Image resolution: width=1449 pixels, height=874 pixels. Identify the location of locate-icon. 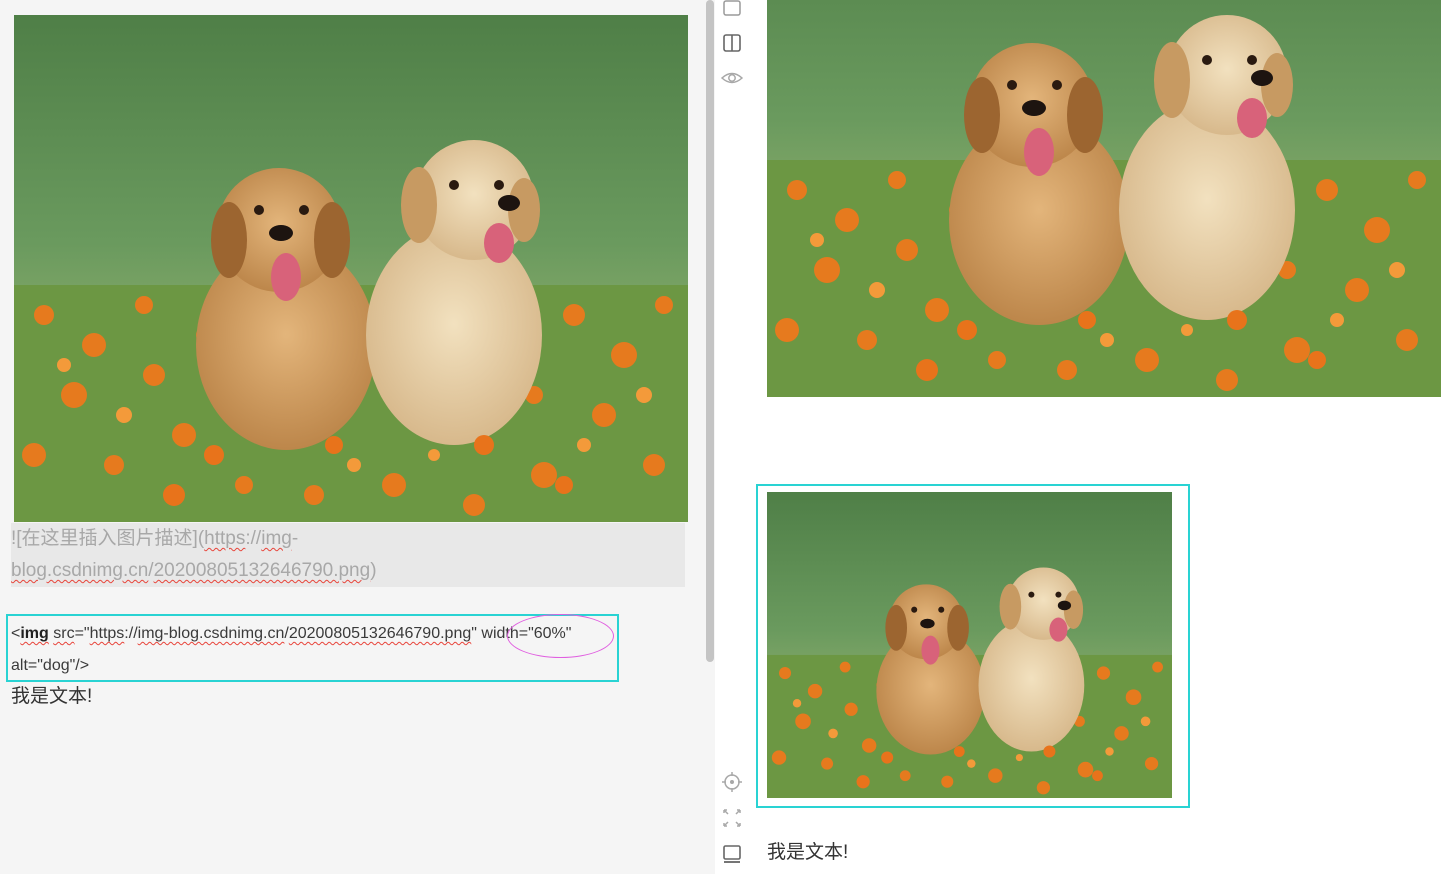
(732, 782).